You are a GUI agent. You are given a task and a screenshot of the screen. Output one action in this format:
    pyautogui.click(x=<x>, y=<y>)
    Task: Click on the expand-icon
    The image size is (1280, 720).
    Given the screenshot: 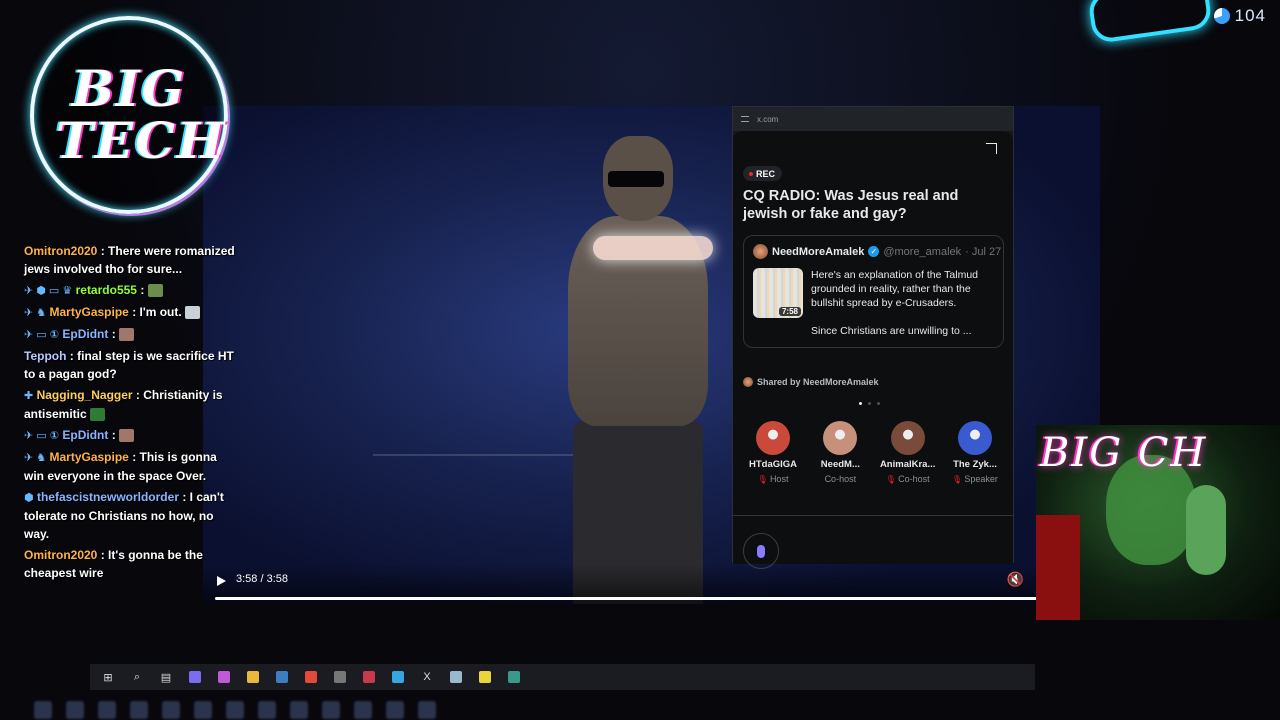 What is the action you would take?
    pyautogui.click(x=991, y=148)
    